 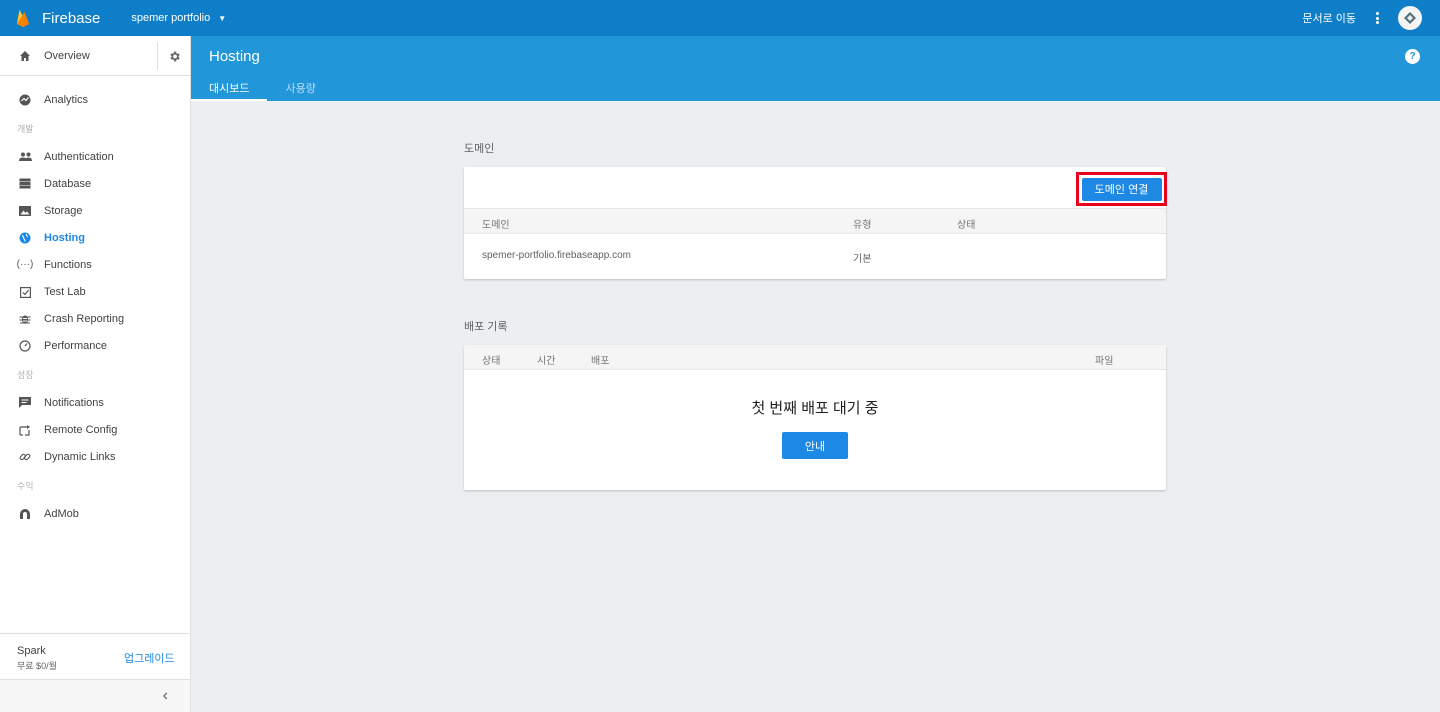 What do you see at coordinates (61, 513) in the screenshot?
I see `sidebar-item-label: AdMob` at bounding box center [61, 513].